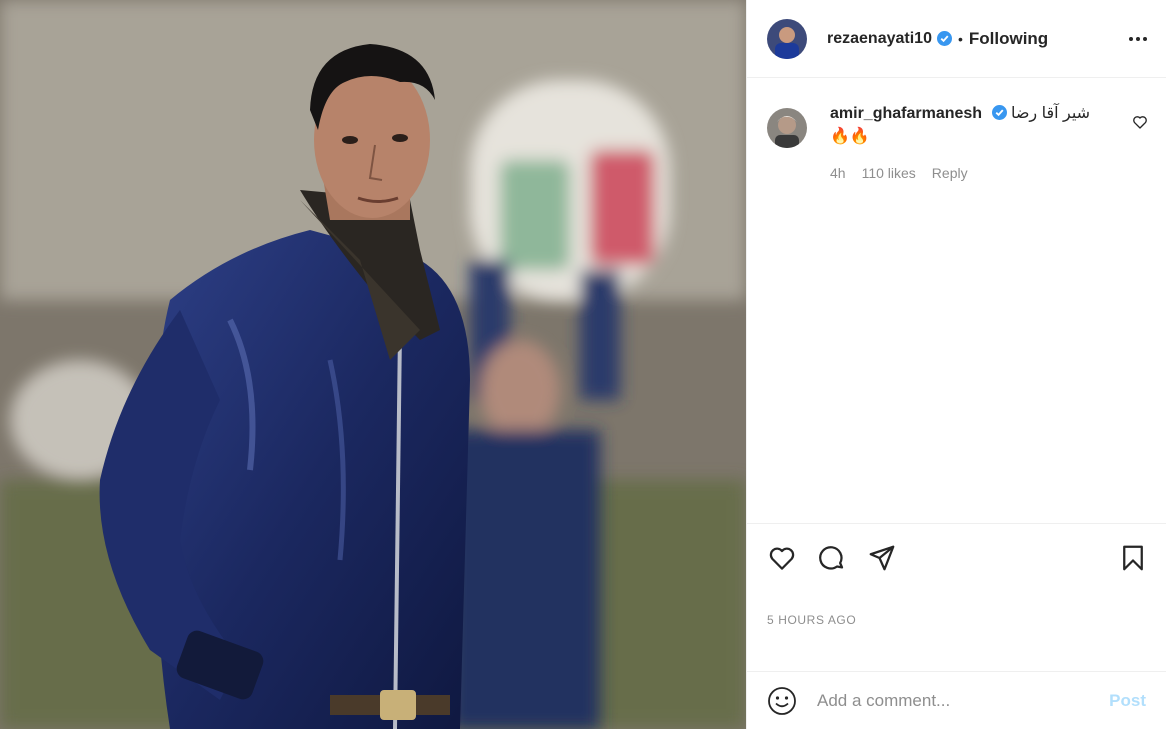 This screenshot has height=729, width=1166. I want to click on add-comment-bar: Post, so click(956, 700).